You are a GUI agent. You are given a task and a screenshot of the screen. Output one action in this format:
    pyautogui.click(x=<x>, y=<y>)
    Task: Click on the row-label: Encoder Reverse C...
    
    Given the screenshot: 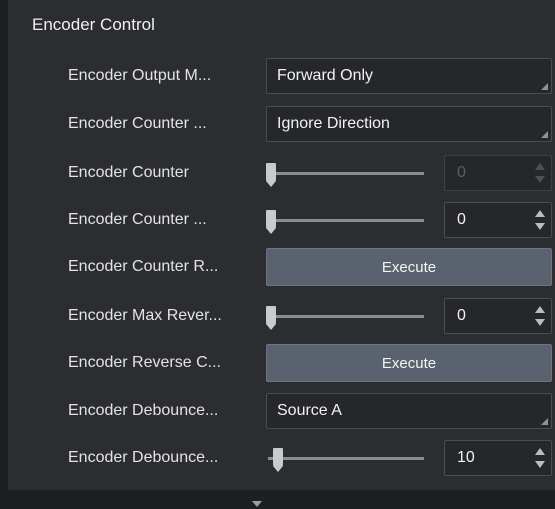 What is the action you would take?
    pyautogui.click(x=144, y=362)
    